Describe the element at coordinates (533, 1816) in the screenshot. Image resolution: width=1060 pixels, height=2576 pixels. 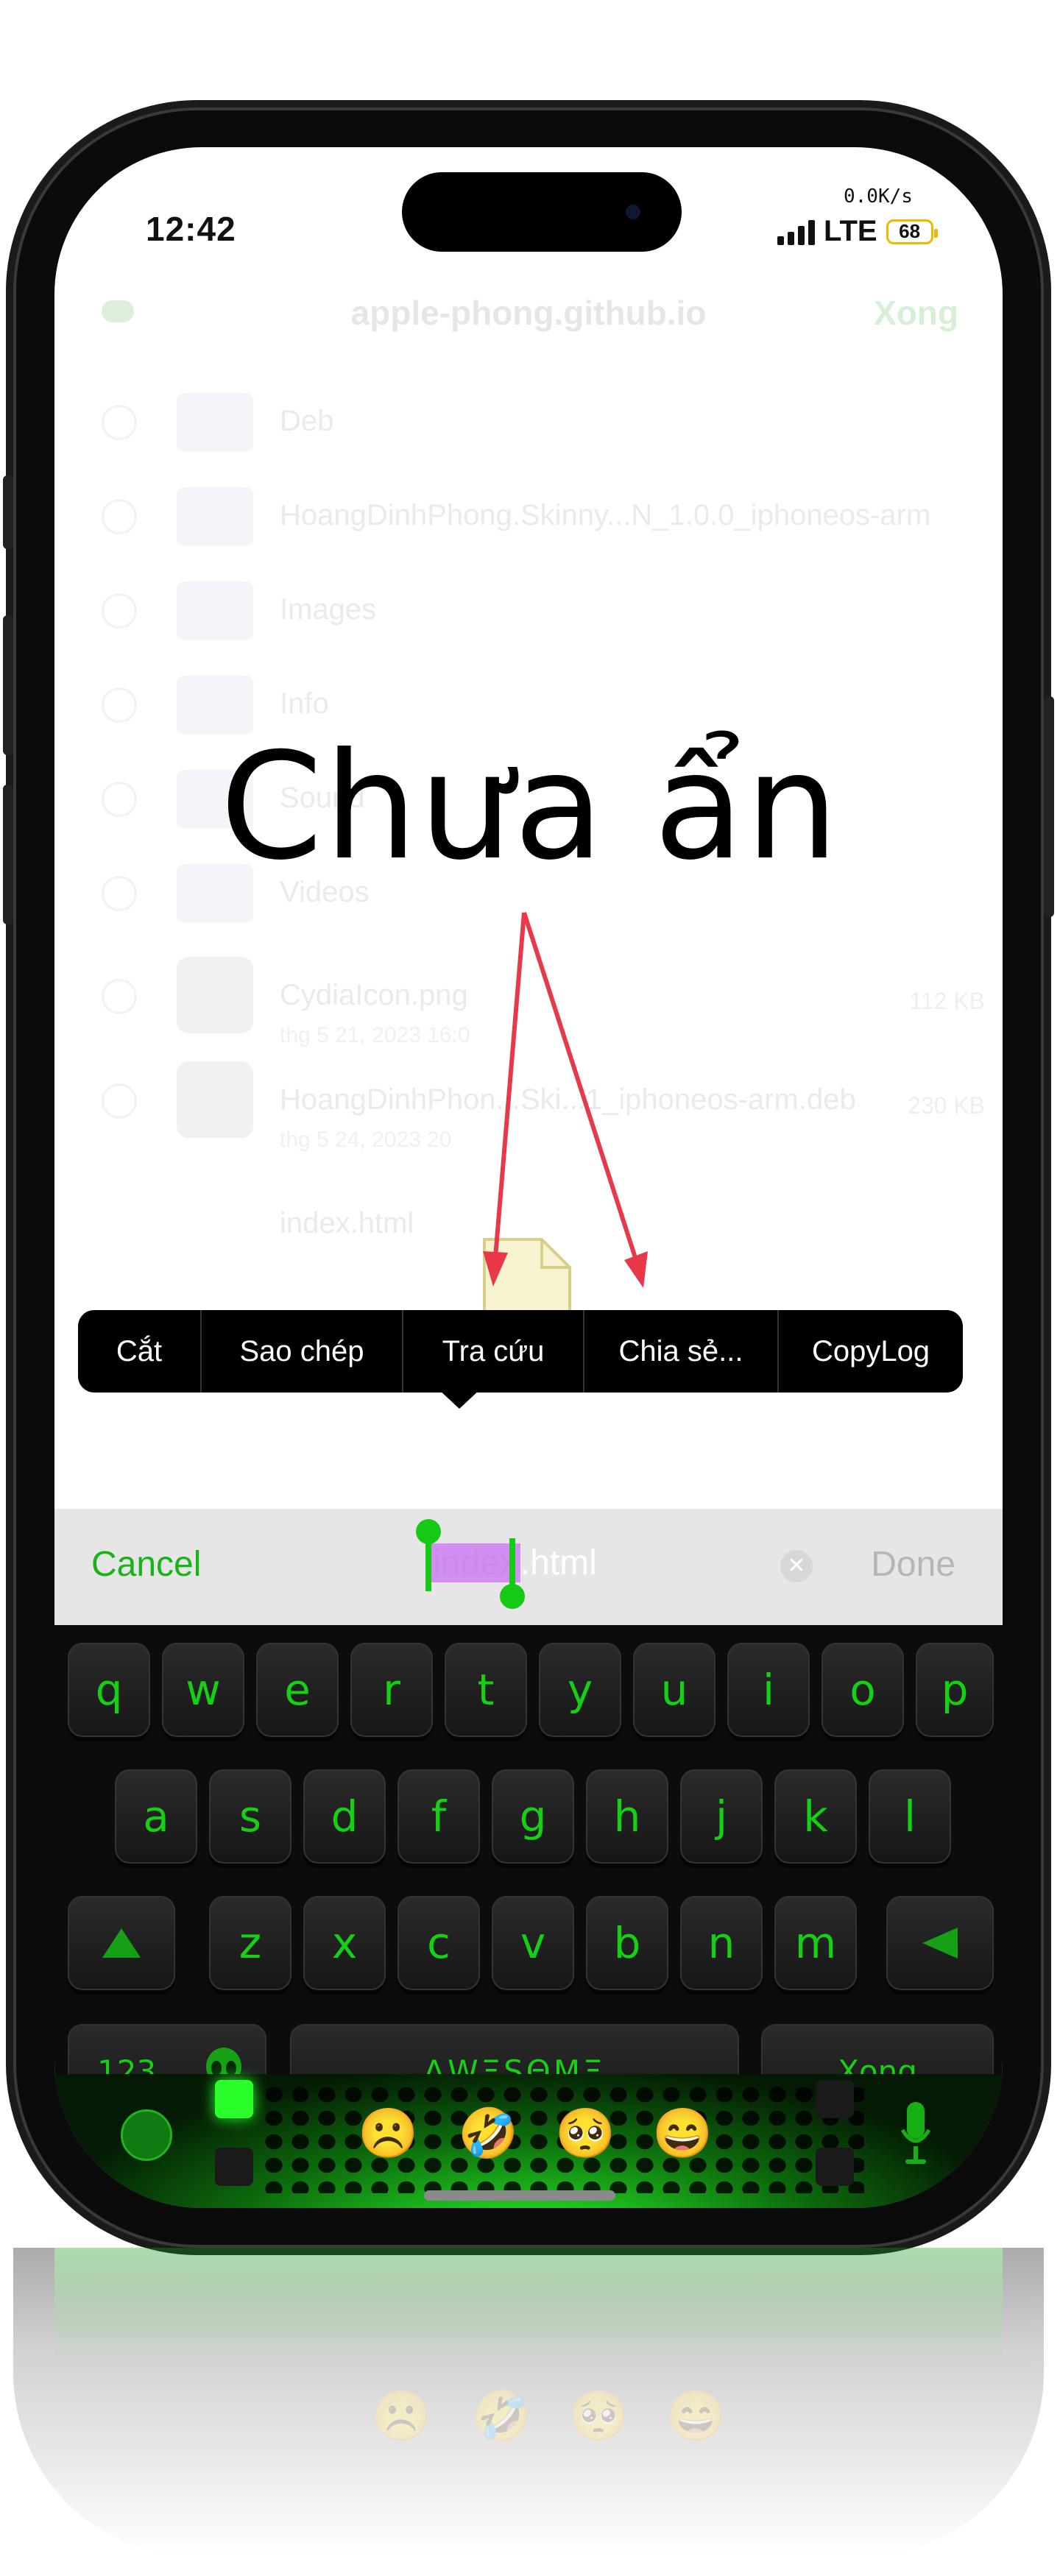
I see `key-g: g` at that location.